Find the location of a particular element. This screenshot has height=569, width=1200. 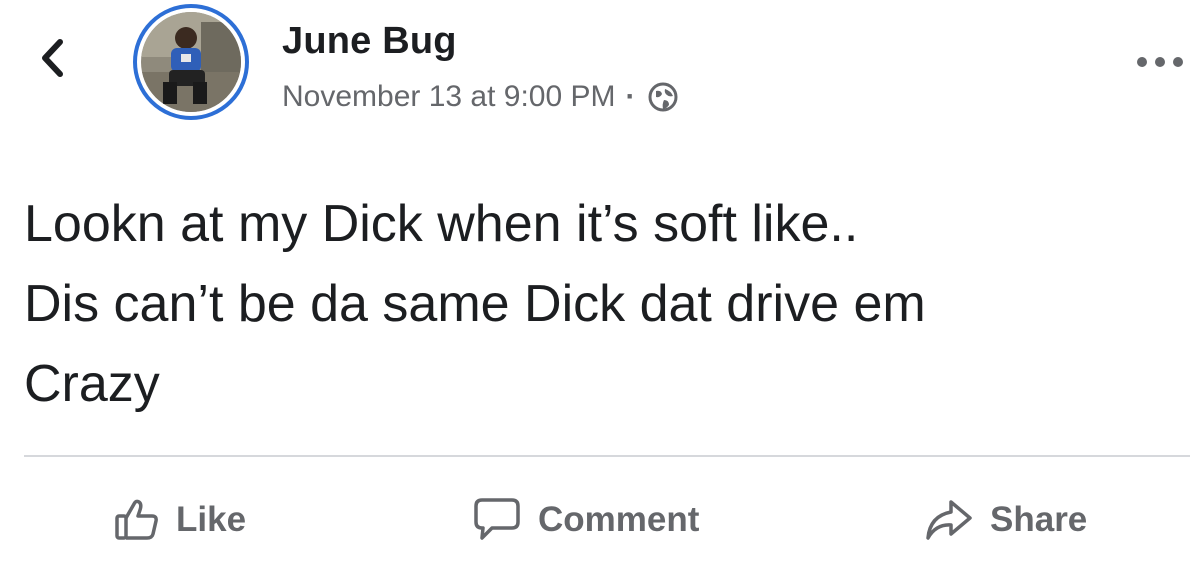

share-button: Share is located at coordinates (1005, 520).